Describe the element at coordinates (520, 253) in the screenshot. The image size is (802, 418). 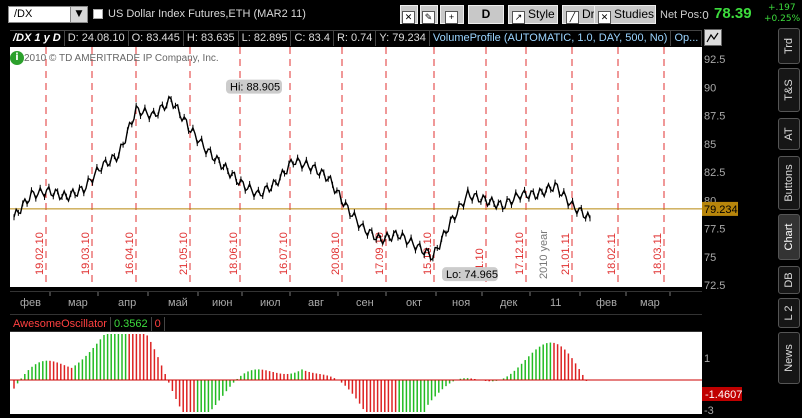
I see `expiration-date-label: 17.12.10` at that location.